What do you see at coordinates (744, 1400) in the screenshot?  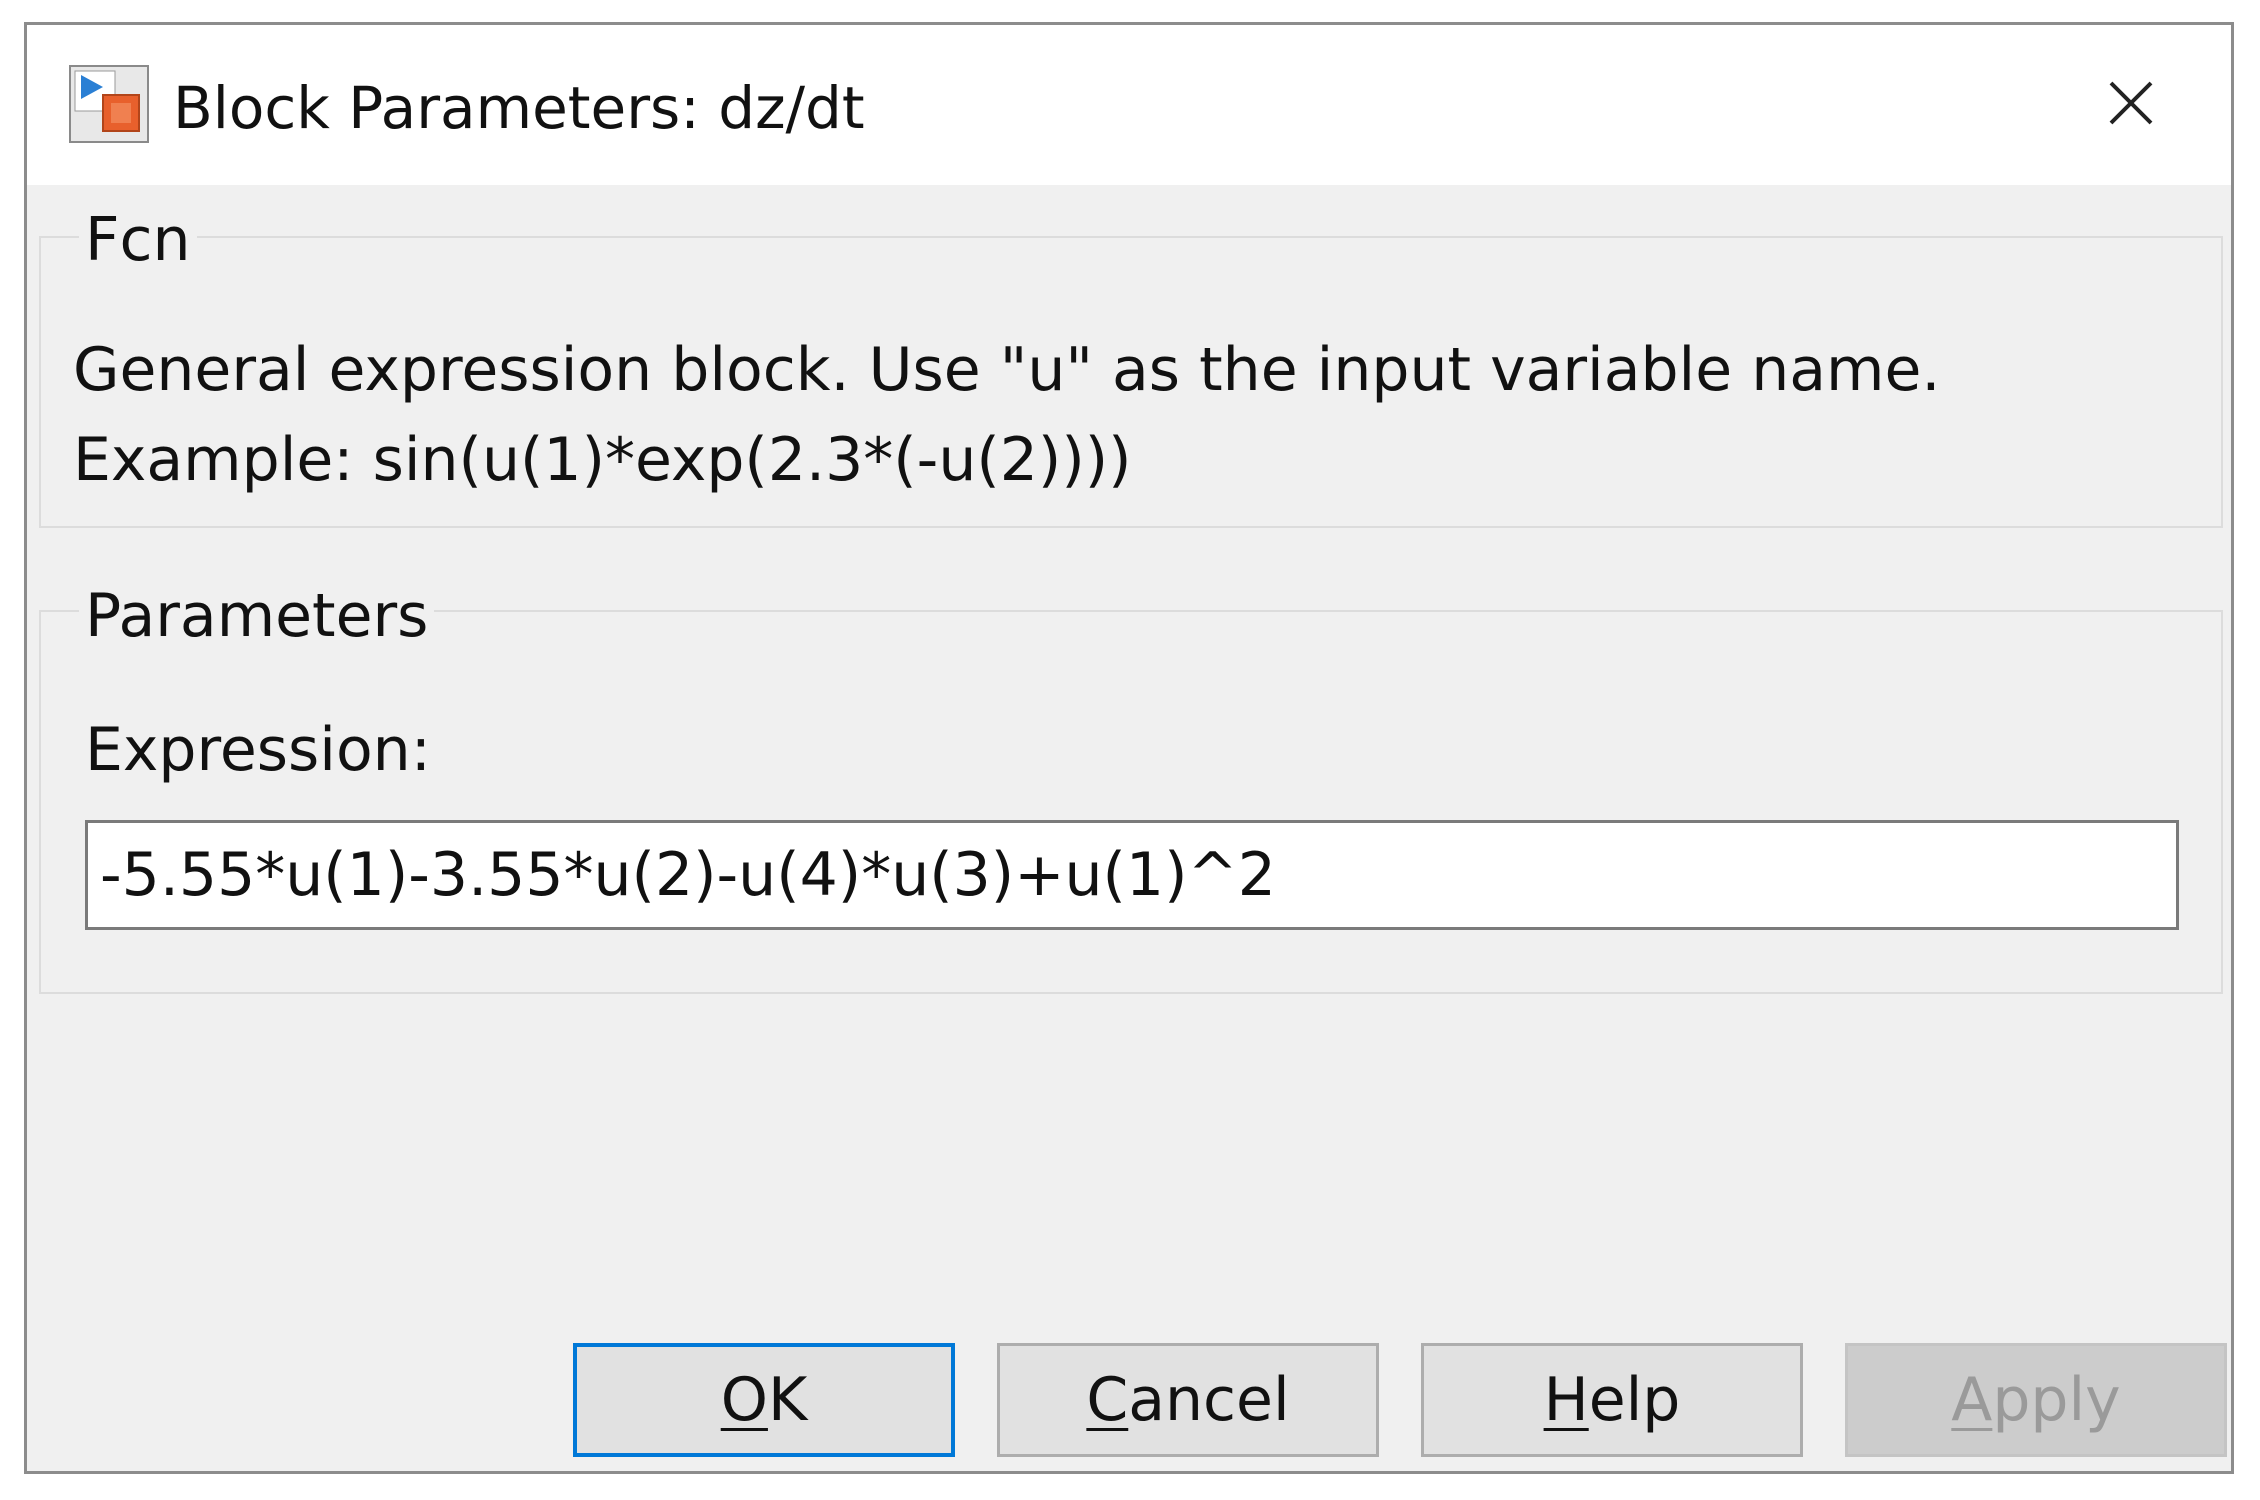 I see `ok-mnemonic: O` at bounding box center [744, 1400].